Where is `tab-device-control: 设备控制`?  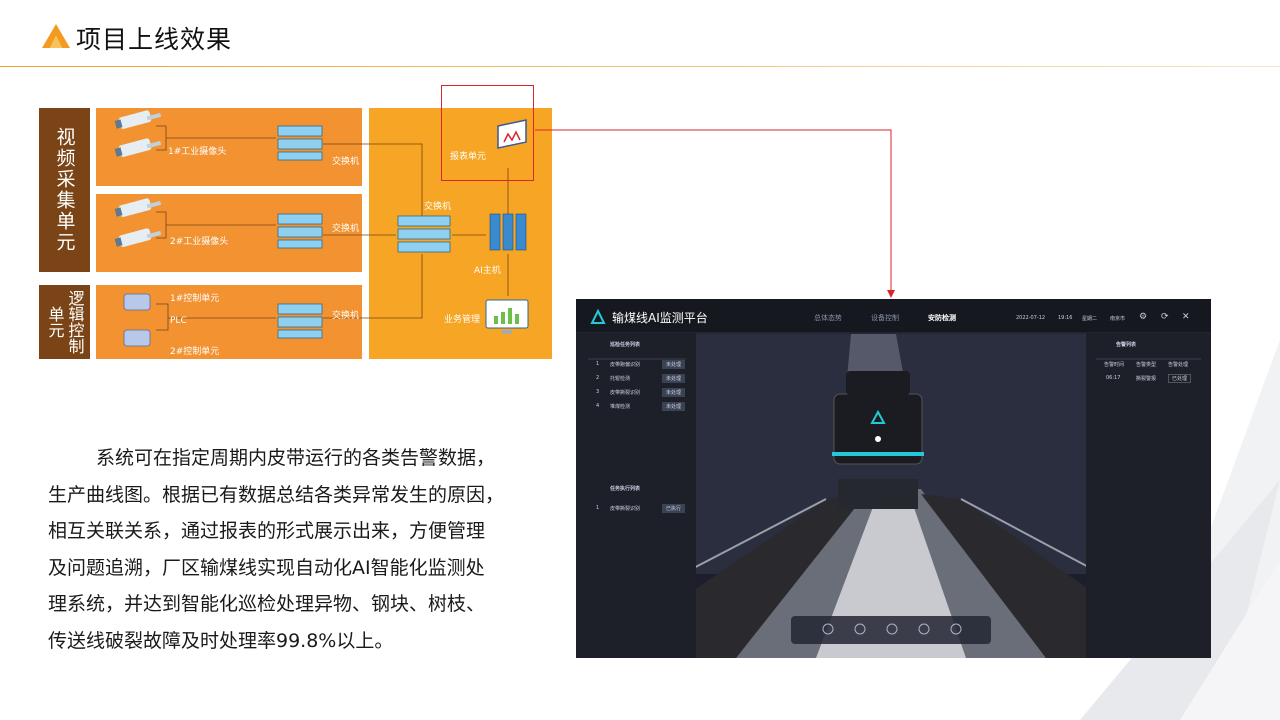
tab-device-control: 设备控制 is located at coordinates (885, 318).